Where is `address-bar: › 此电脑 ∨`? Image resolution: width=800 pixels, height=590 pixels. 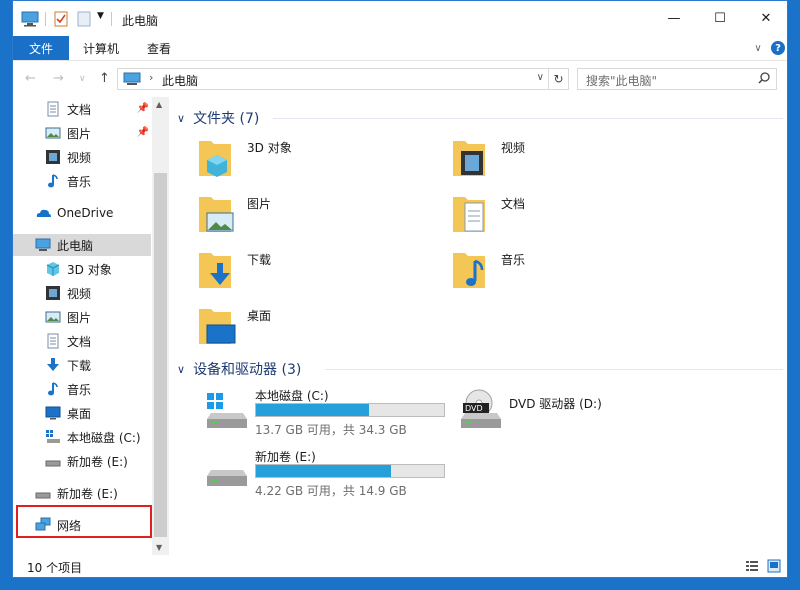 address-bar: › 此电脑 ∨ is located at coordinates (333, 79).